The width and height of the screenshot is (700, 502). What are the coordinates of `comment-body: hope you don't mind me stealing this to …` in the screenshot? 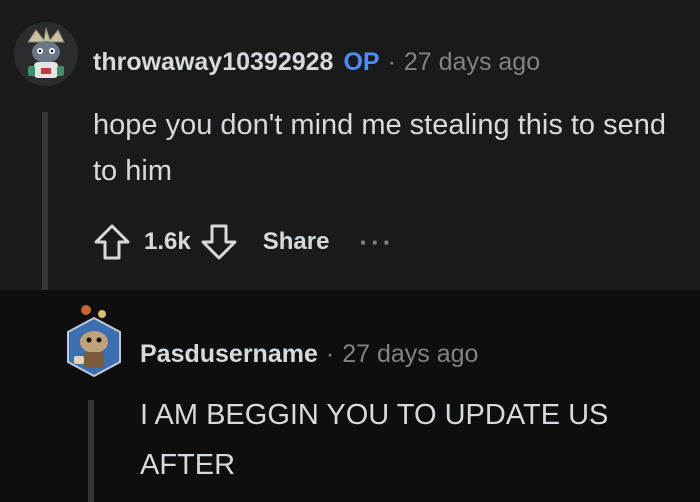 It's located at (380, 148).